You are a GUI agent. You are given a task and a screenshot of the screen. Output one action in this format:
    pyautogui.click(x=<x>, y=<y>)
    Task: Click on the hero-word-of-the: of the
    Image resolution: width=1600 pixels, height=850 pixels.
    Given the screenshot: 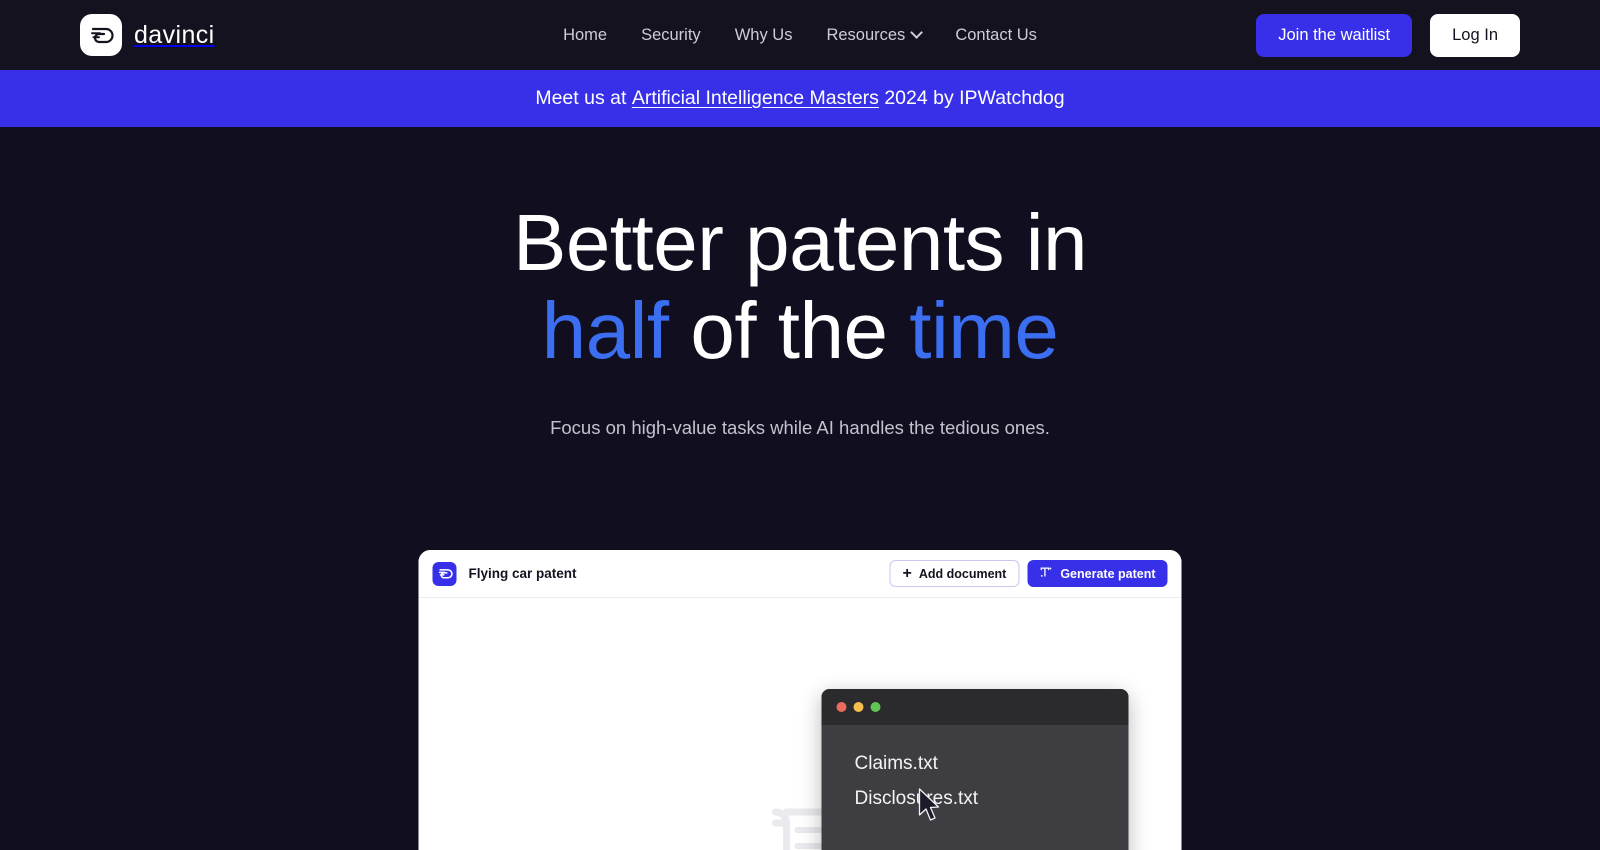 What is the action you would take?
    pyautogui.click(x=789, y=330)
    